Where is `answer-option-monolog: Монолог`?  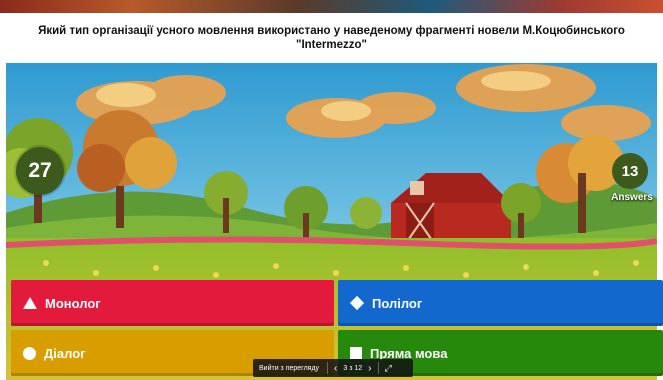
answer-option-monolog: Монолог is located at coordinates (172, 303).